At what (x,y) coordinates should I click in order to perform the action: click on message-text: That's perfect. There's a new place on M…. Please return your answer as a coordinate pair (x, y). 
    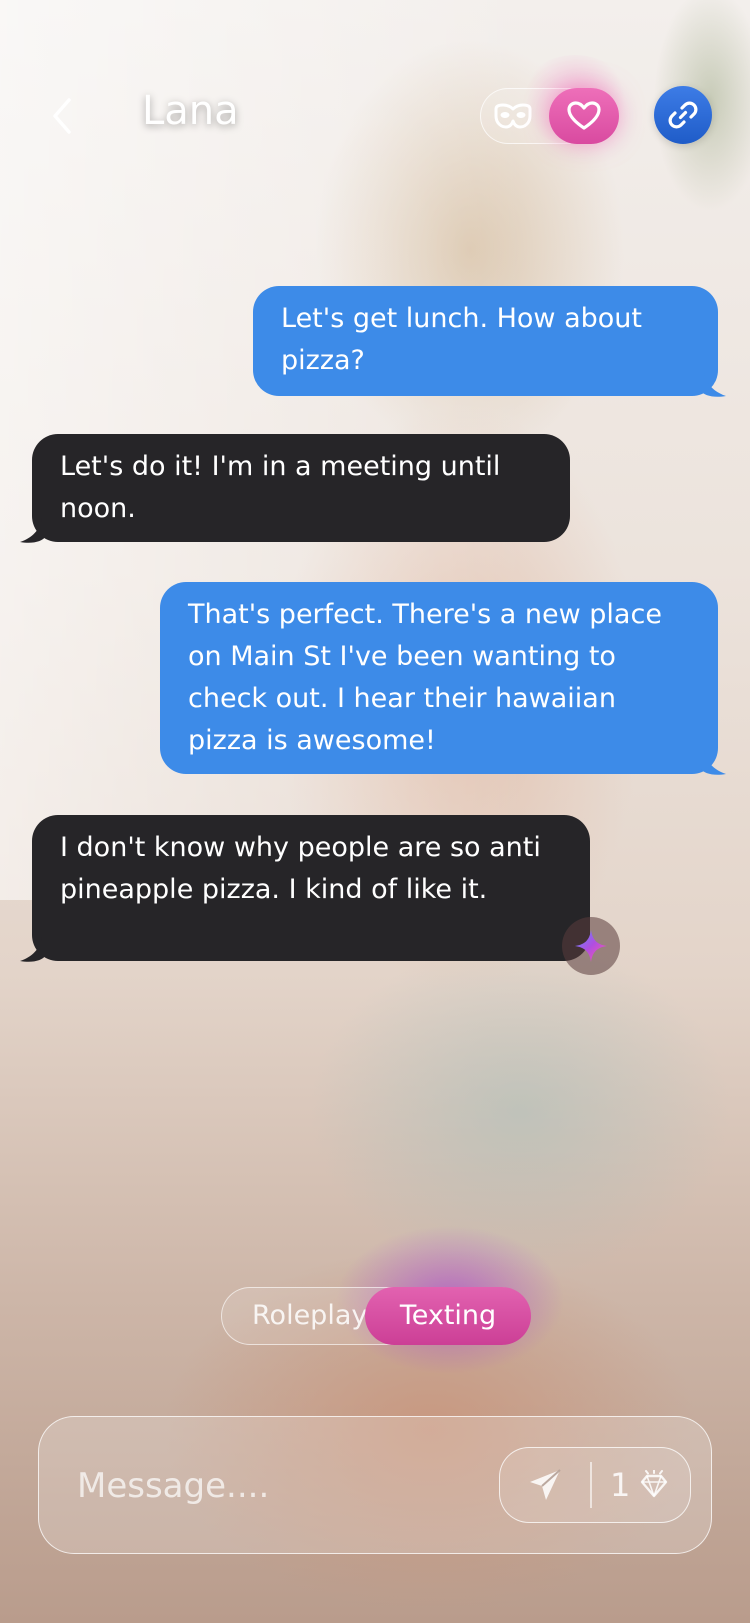
    Looking at the image, I should click on (425, 677).